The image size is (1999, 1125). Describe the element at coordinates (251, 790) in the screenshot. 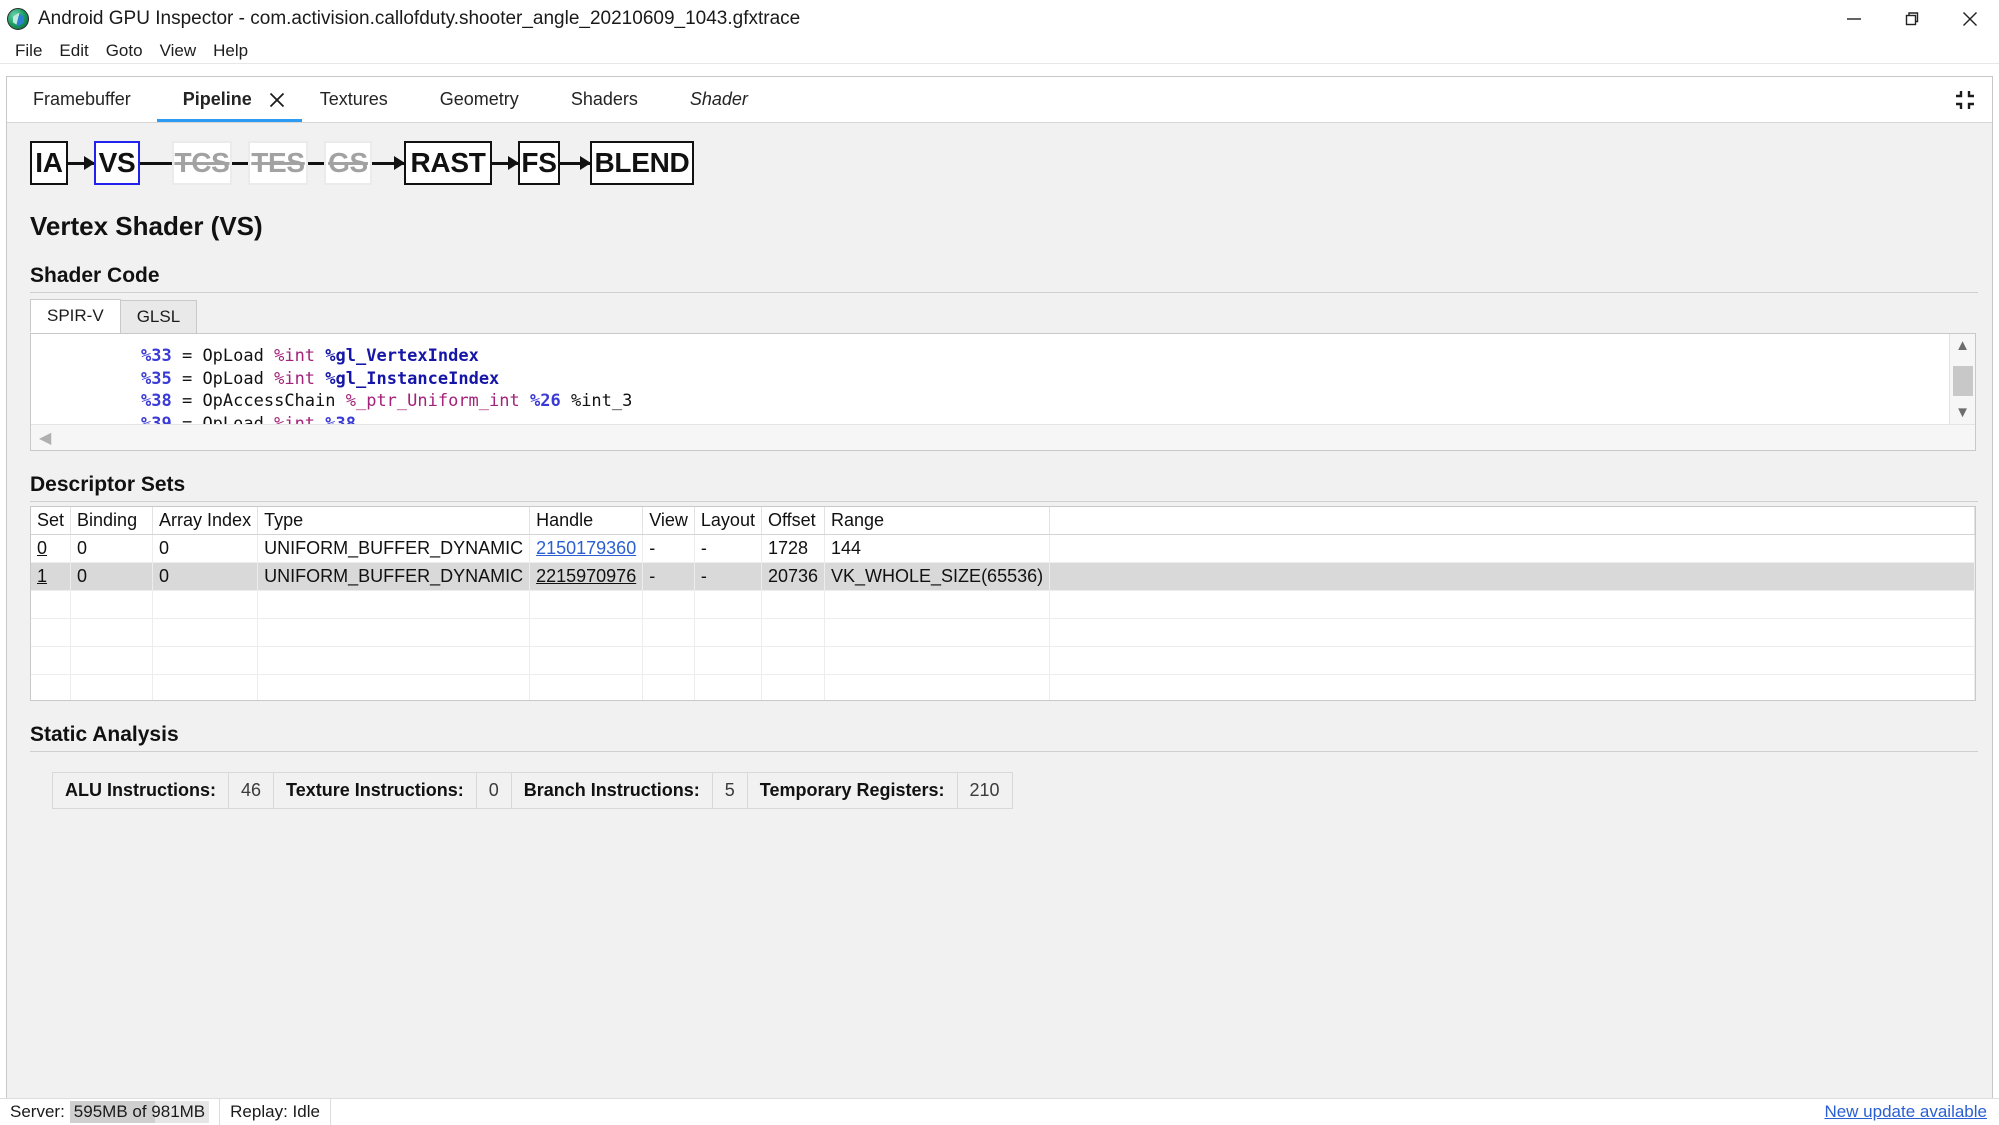

I see `metric-value: 46` at that location.